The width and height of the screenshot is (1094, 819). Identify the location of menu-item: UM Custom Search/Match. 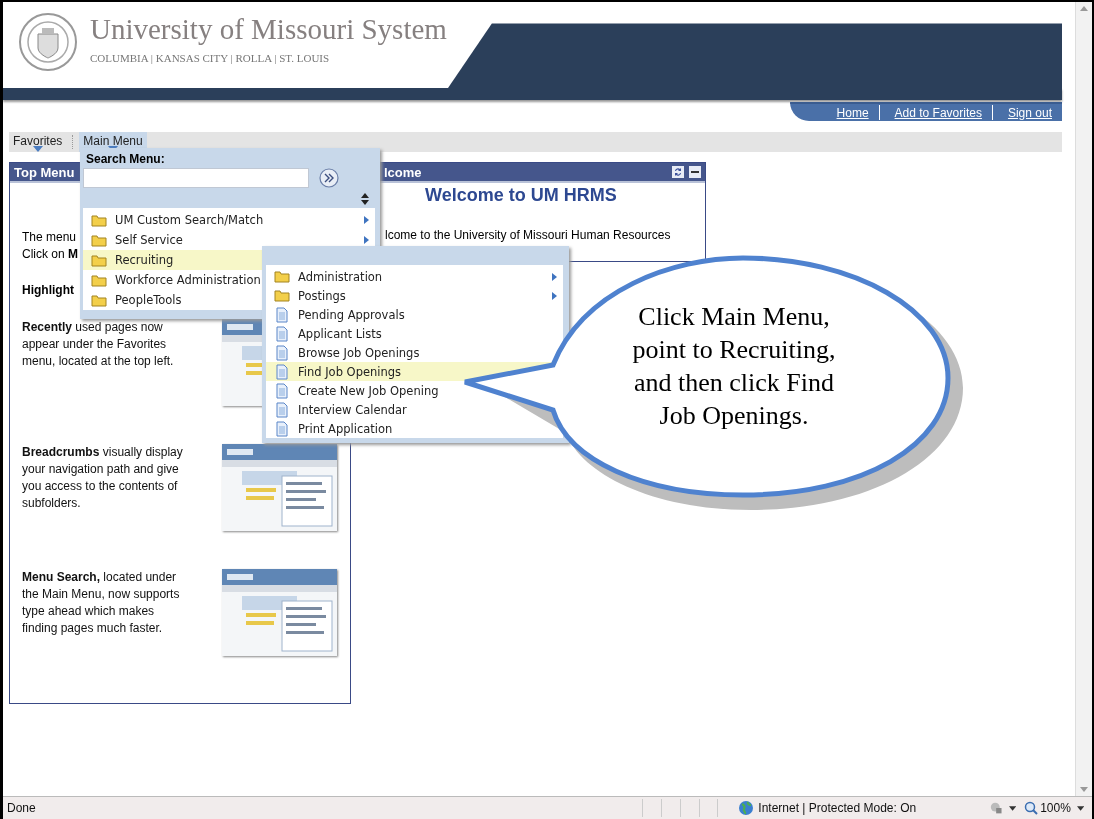
(229, 220).